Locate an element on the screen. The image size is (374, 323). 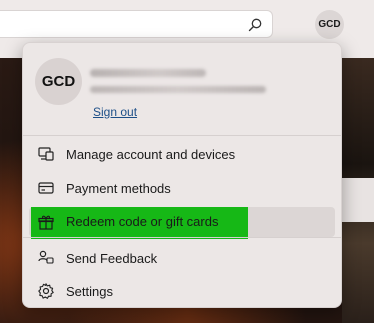
menu-item-settings: Settings is located at coordinates (182, 291).